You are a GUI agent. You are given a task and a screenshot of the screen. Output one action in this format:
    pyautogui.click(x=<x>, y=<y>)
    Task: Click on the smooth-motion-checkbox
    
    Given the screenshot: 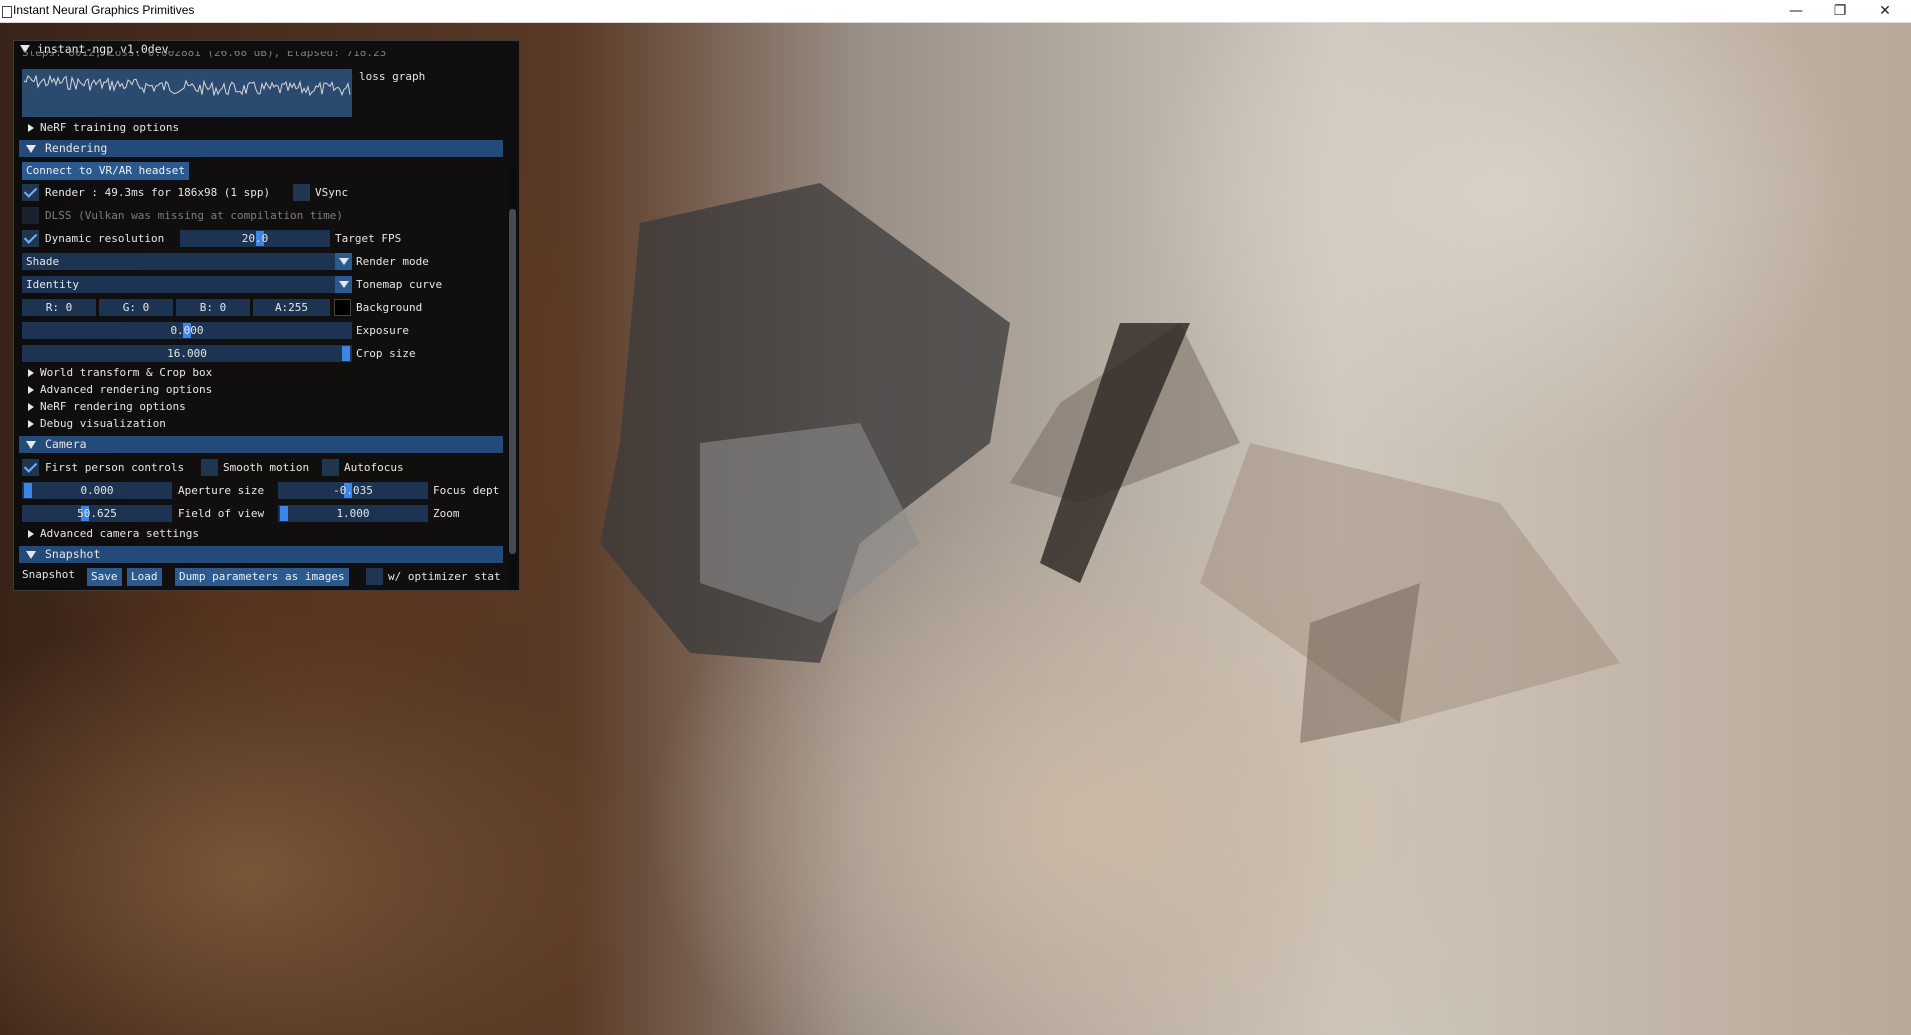 What is the action you would take?
    pyautogui.click(x=209, y=467)
    